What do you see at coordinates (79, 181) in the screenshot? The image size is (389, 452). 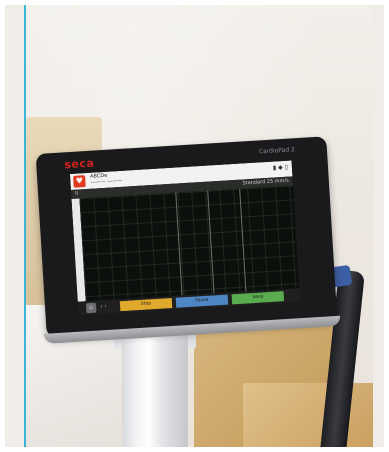 I see `heart-icon: ♥` at bounding box center [79, 181].